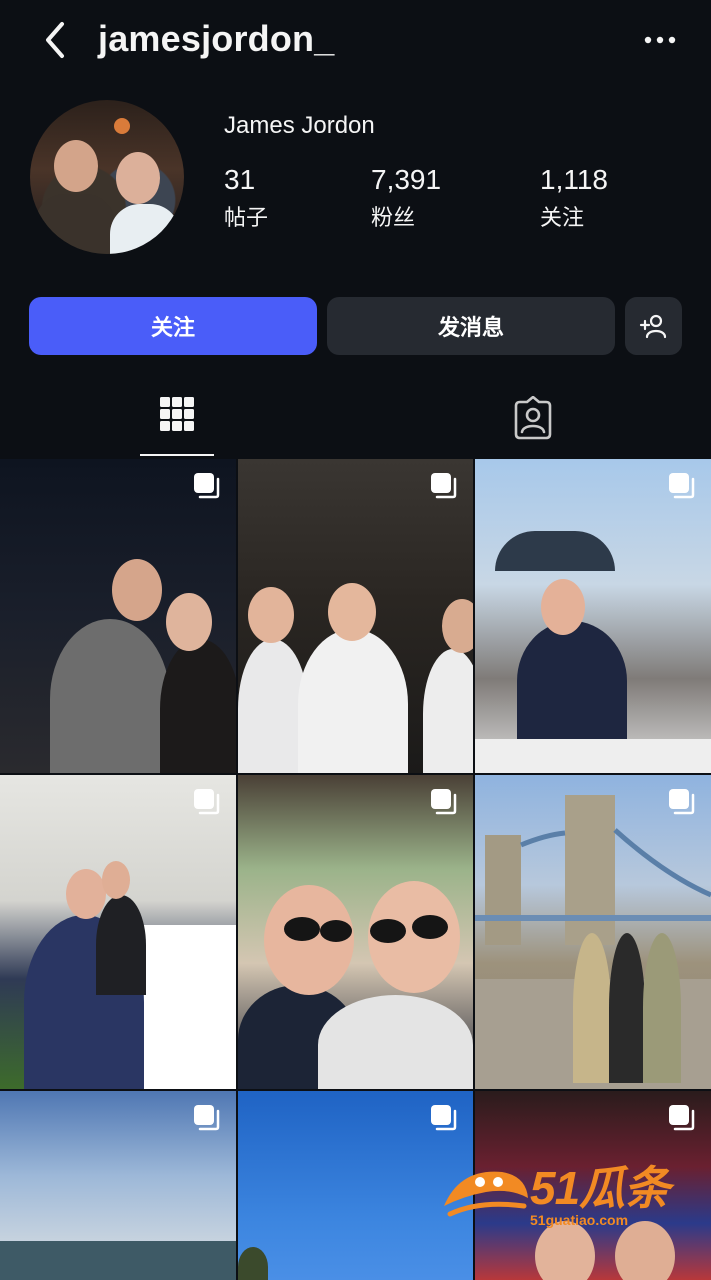 This screenshot has width=711, height=1280. I want to click on avatar-background-light, so click(122, 126).